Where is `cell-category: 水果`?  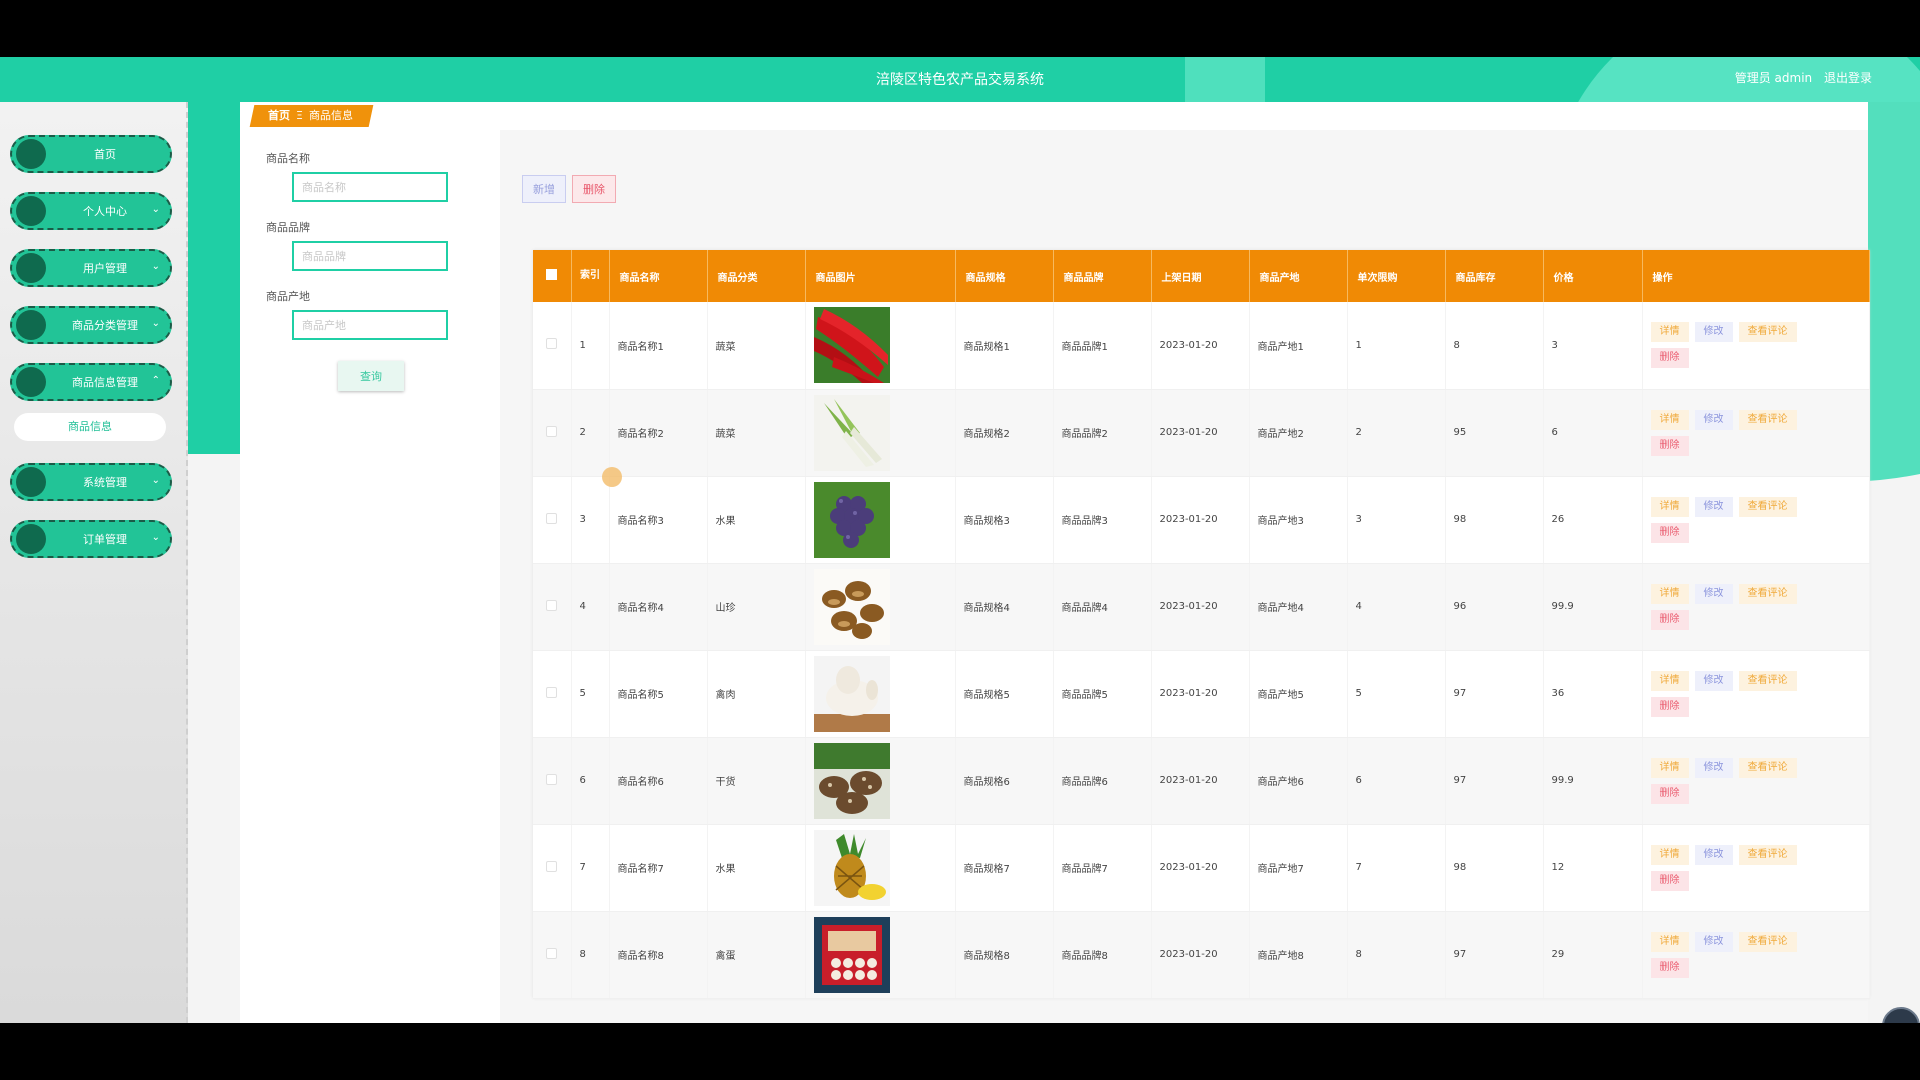 cell-category: 水果 is located at coordinates (756, 520).